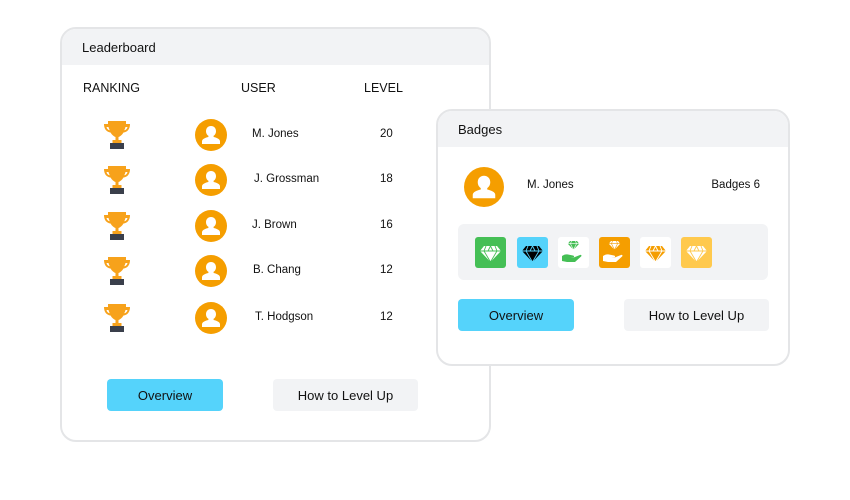 The width and height of the screenshot is (850, 500). Describe the element at coordinates (613, 129) in the screenshot. I see `badges-header: Badges` at that location.